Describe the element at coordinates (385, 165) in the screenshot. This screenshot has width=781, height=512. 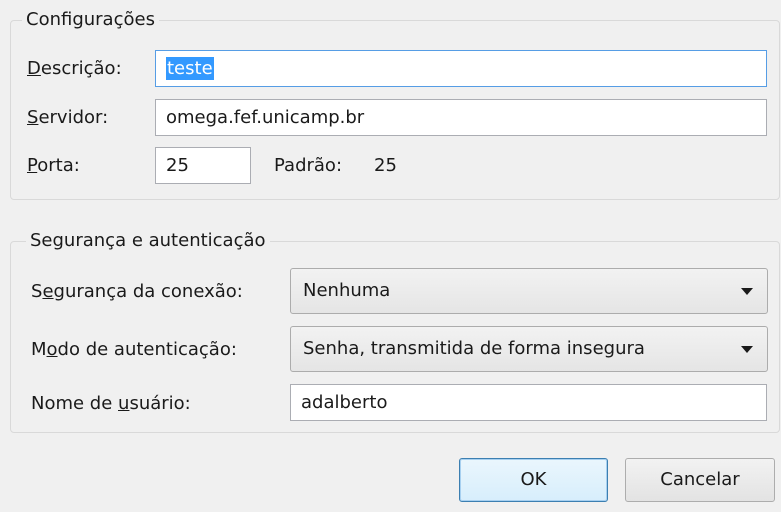
I see `default-port-value: 25` at that location.